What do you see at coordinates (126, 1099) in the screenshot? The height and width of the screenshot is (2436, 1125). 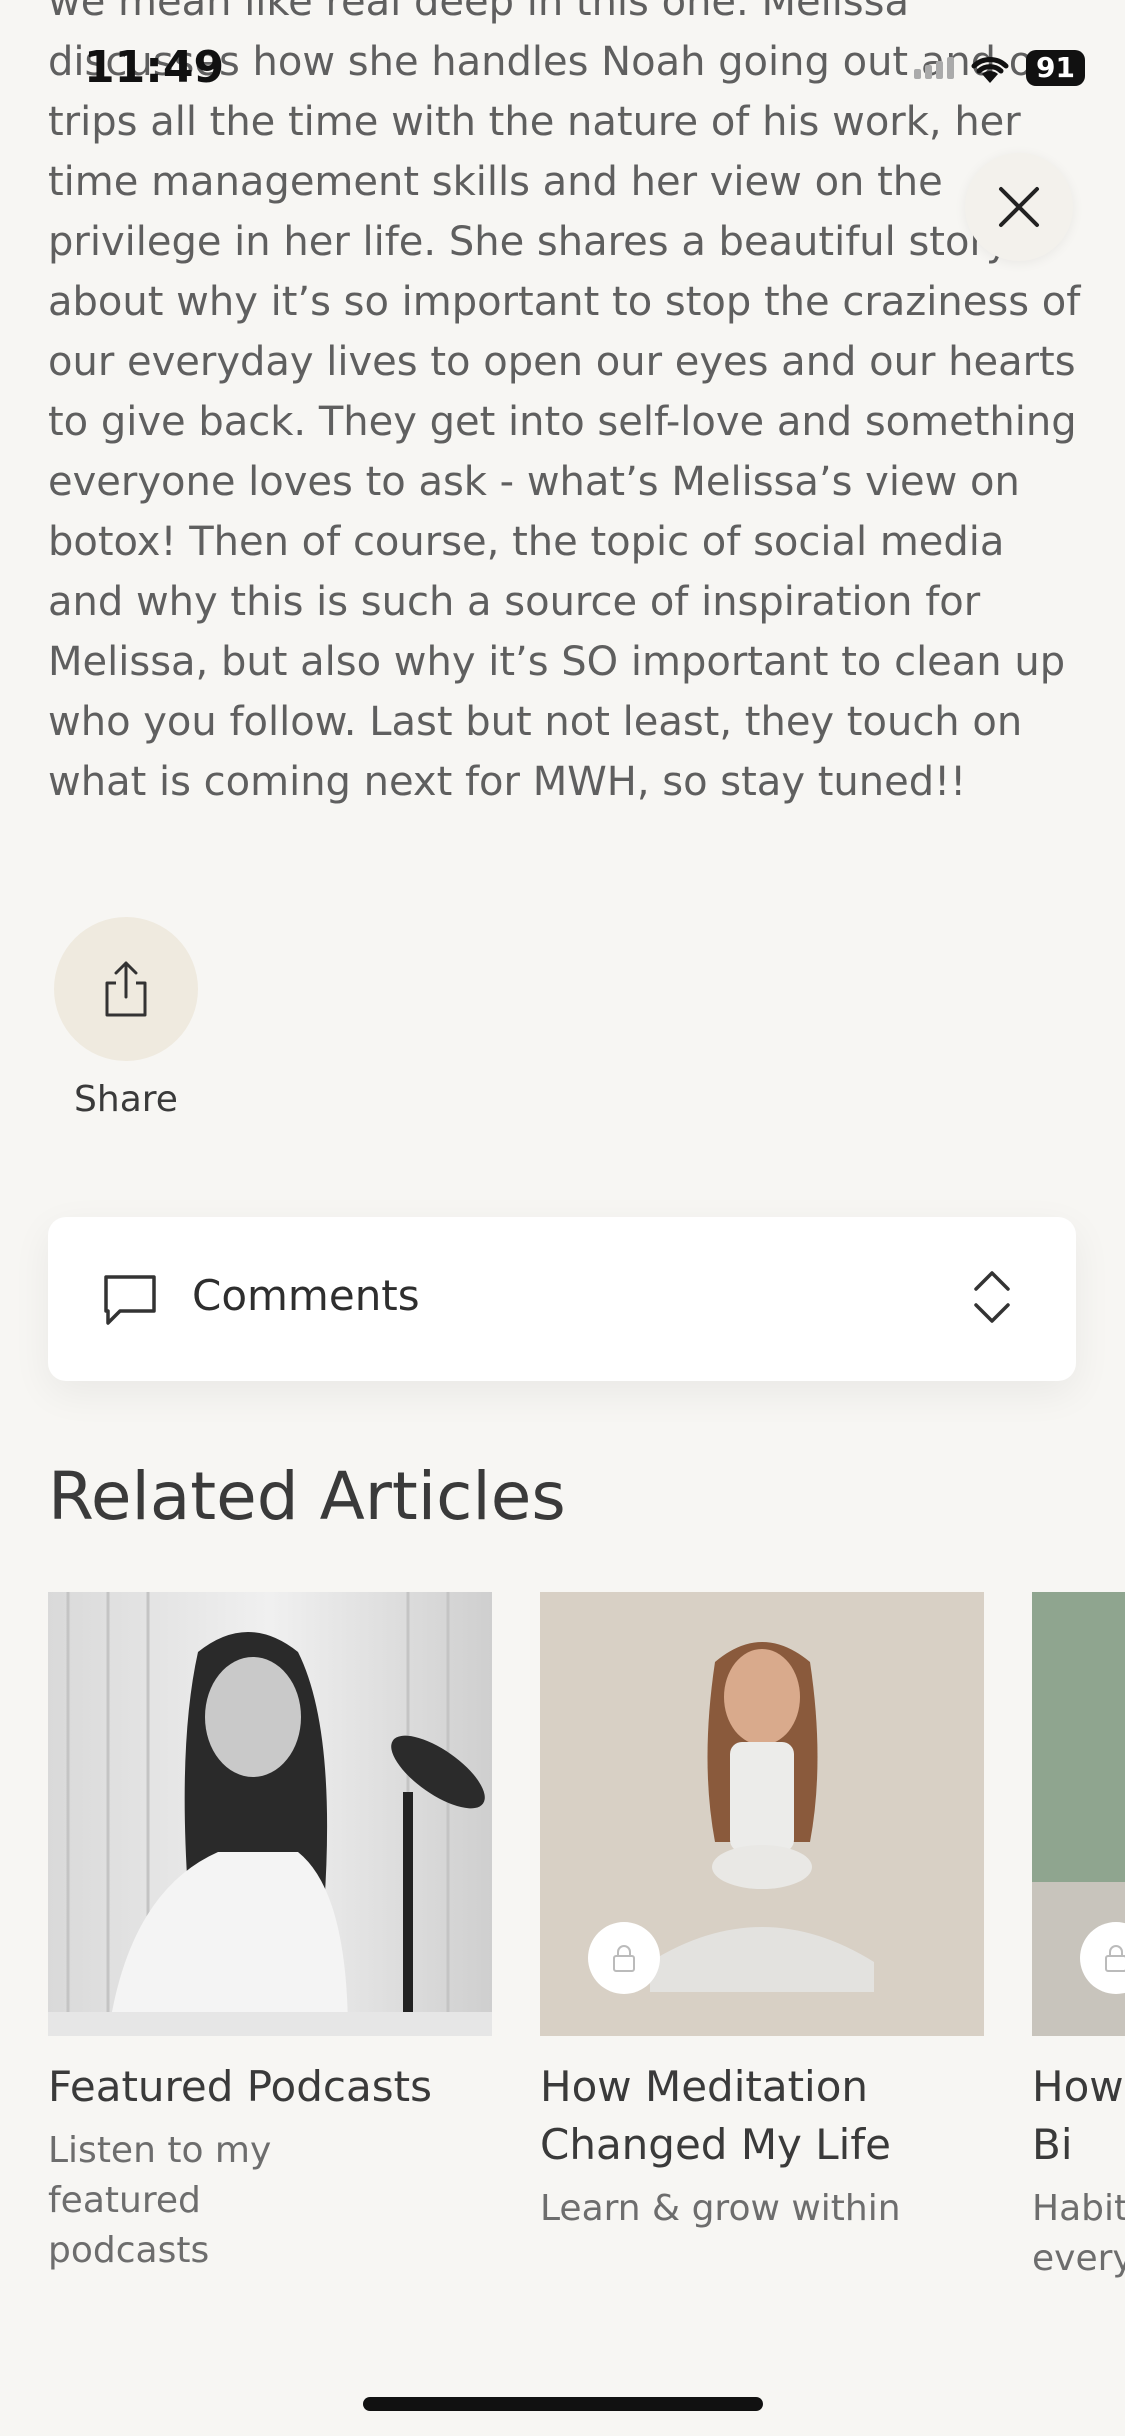 I see `share-label: Share` at bounding box center [126, 1099].